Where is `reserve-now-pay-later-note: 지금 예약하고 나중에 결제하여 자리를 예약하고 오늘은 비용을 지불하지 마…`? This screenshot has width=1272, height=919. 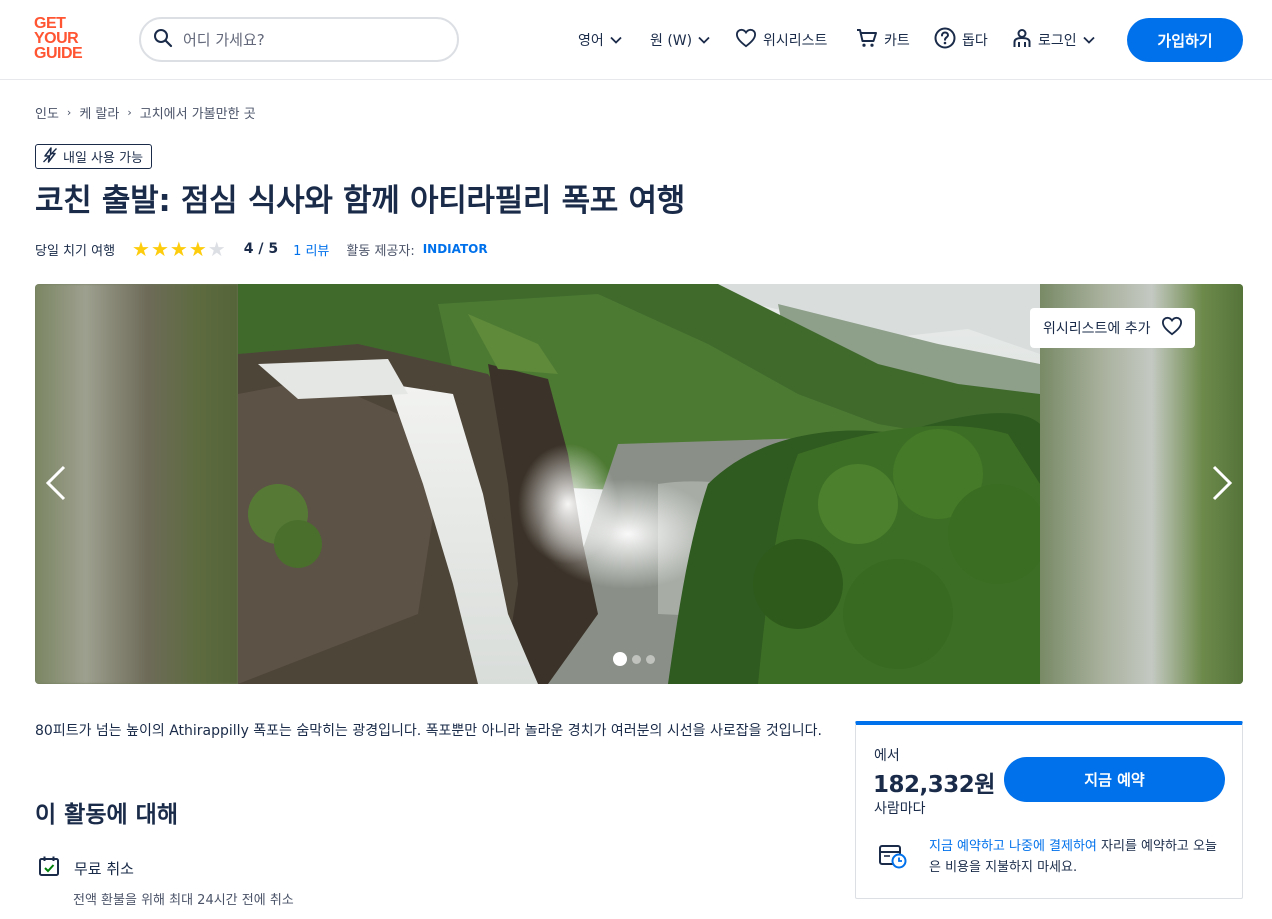 reserve-now-pay-later-note: 지금 예약하고 나중에 결제하여 자리를 예약하고 오늘은 비용을 지불하지 마… is located at coordinates (1075, 857).